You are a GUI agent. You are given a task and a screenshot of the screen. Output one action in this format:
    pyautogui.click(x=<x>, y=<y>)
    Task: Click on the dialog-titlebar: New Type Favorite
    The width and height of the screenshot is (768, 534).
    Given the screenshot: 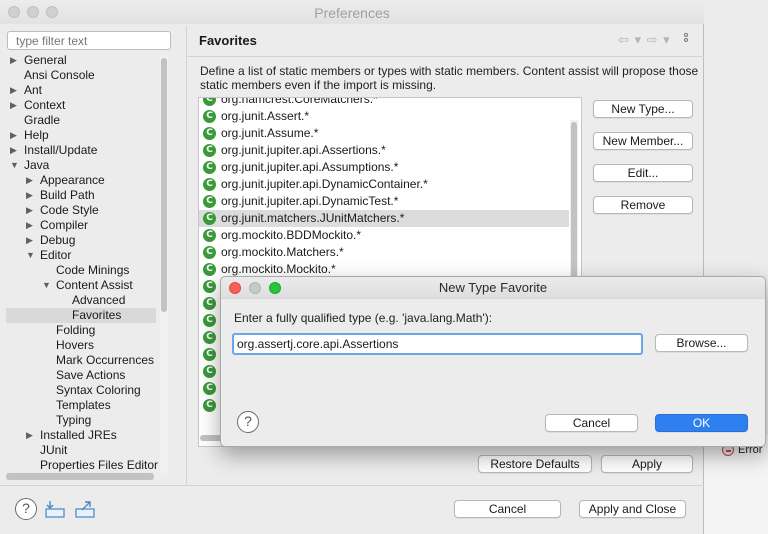 What is the action you would take?
    pyautogui.click(x=493, y=288)
    